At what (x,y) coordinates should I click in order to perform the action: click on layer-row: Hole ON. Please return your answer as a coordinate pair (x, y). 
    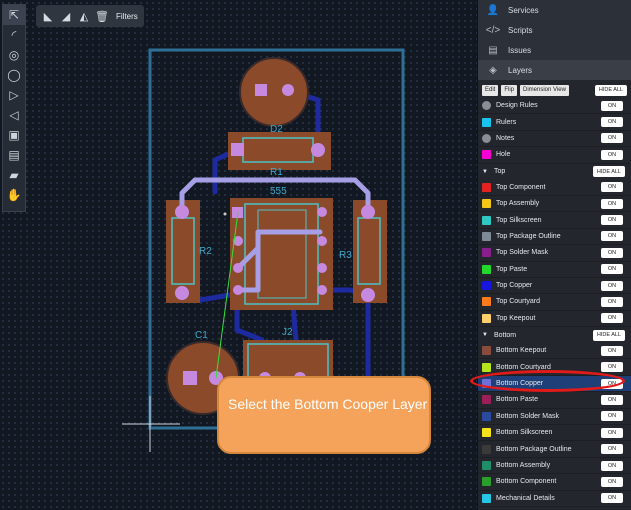
    Looking at the image, I should click on (554, 155).